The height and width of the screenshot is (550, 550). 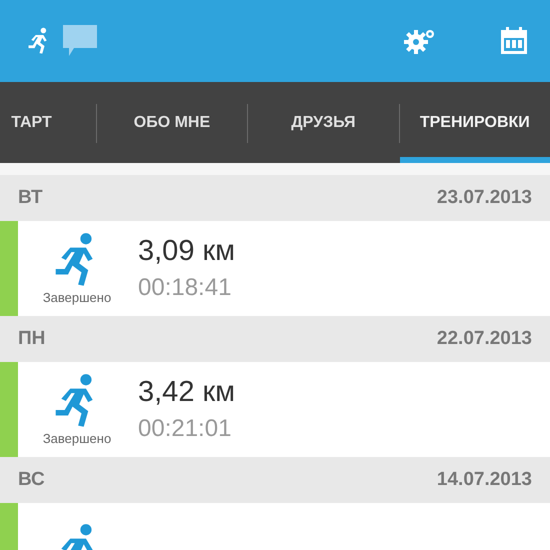 What do you see at coordinates (484, 339) in the screenshot?
I see `date: 22.07.2013` at bounding box center [484, 339].